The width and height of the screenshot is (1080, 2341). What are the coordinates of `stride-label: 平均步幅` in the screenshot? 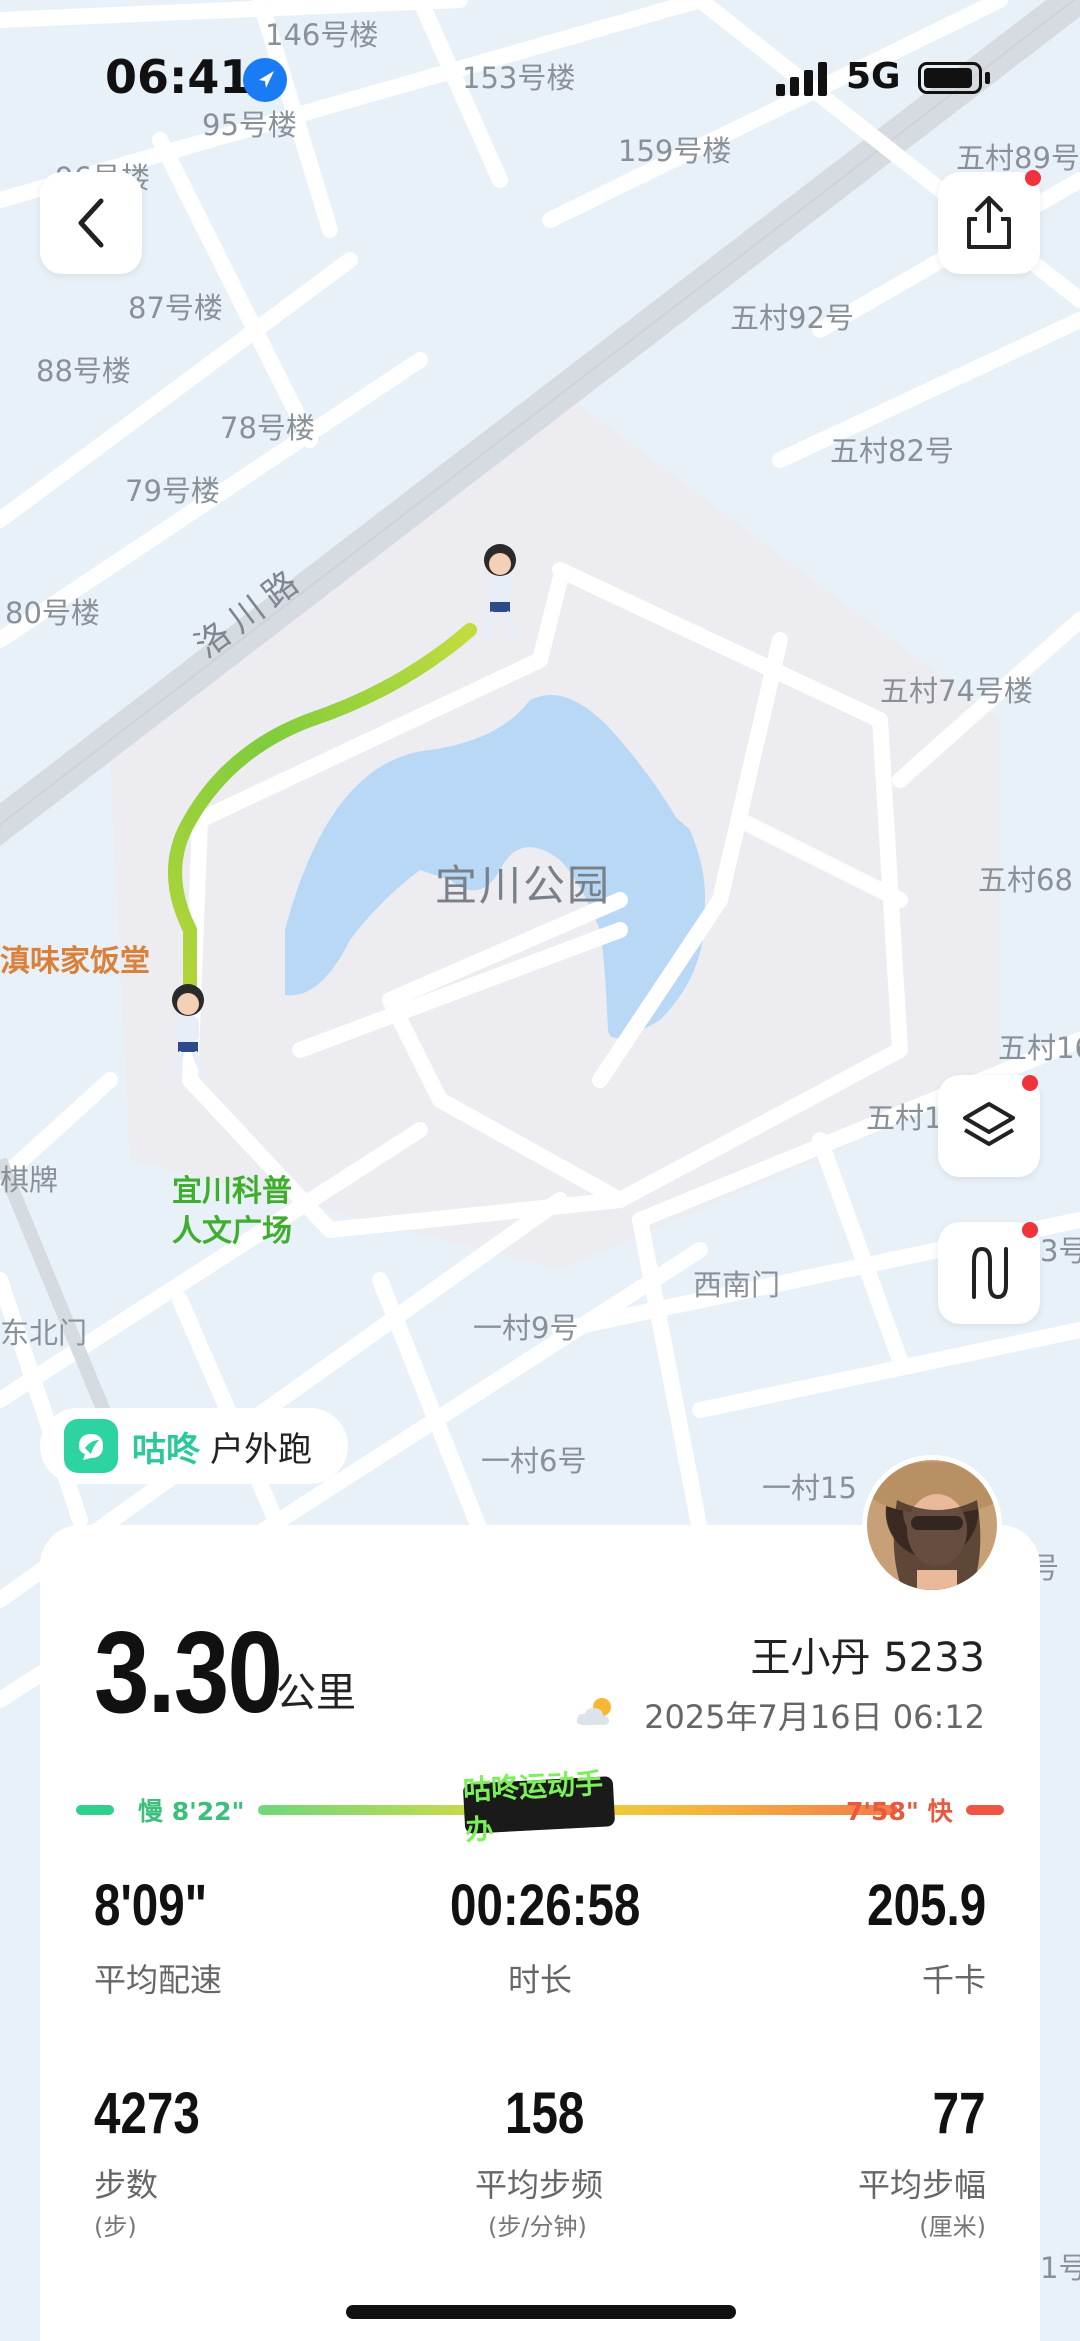 It's located at (921, 2185).